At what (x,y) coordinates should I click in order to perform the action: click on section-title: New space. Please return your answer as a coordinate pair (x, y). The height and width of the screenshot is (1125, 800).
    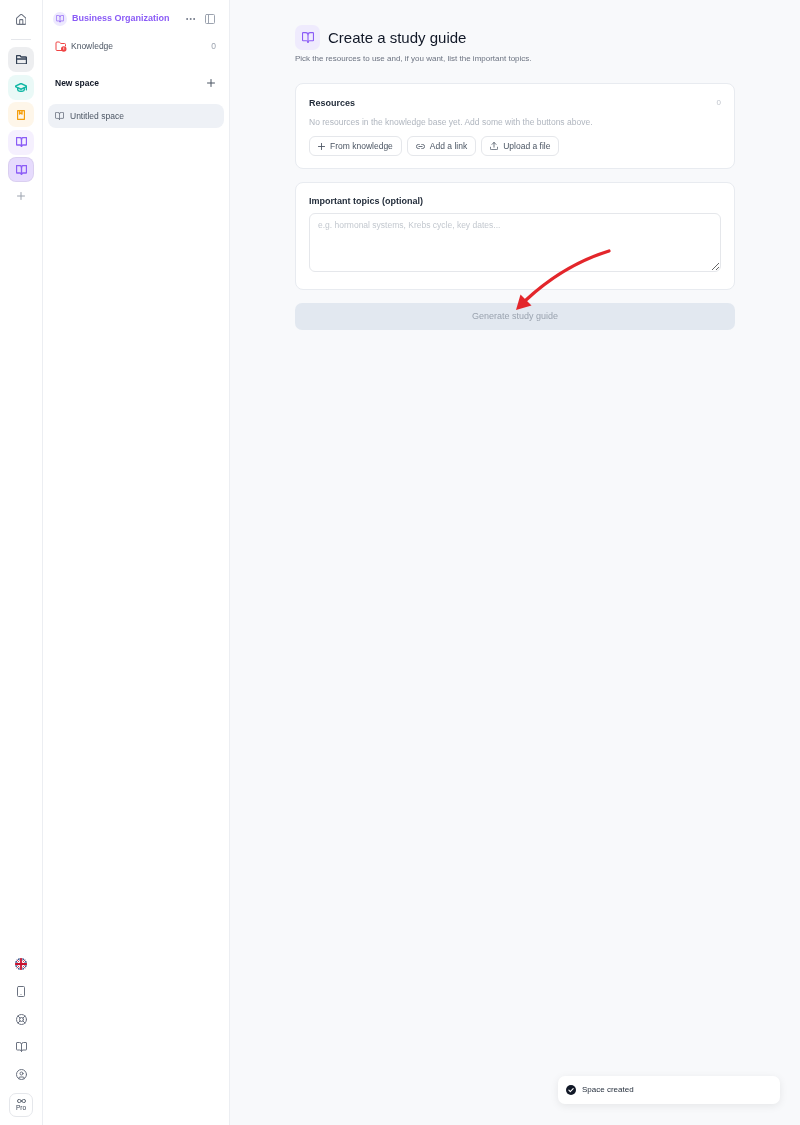
    Looking at the image, I should click on (77, 83).